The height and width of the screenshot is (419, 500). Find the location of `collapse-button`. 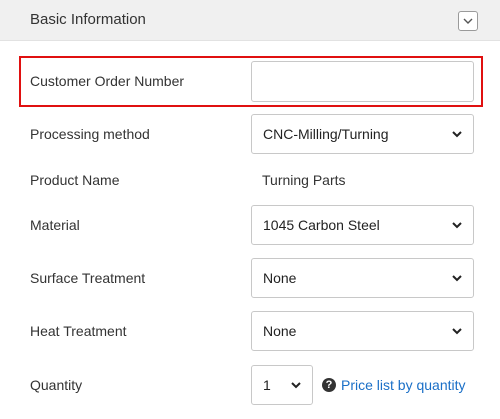

collapse-button is located at coordinates (468, 21).